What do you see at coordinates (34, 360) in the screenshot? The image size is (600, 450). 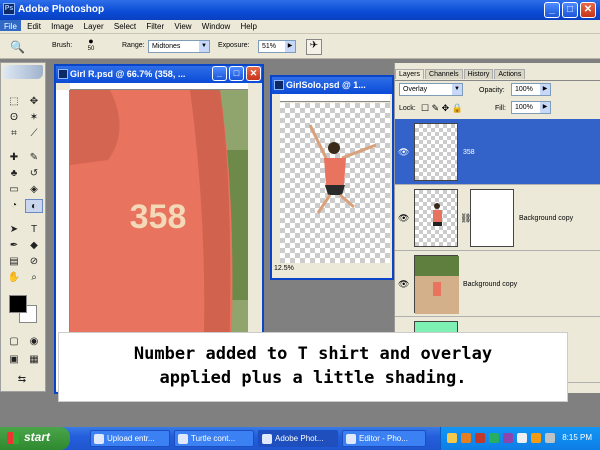 I see `screen-mode-full-icon: ▦` at bounding box center [34, 360].